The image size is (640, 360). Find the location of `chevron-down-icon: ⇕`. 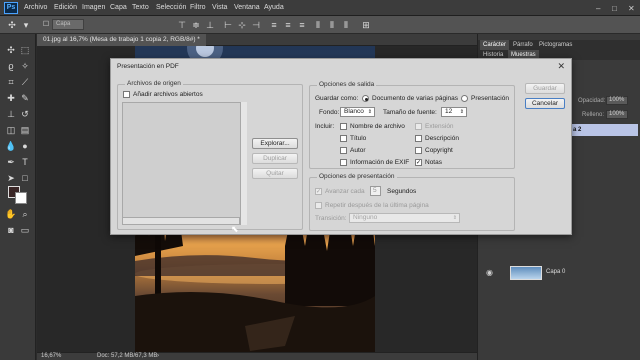

chevron-down-icon: ⇕ is located at coordinates (454, 218).